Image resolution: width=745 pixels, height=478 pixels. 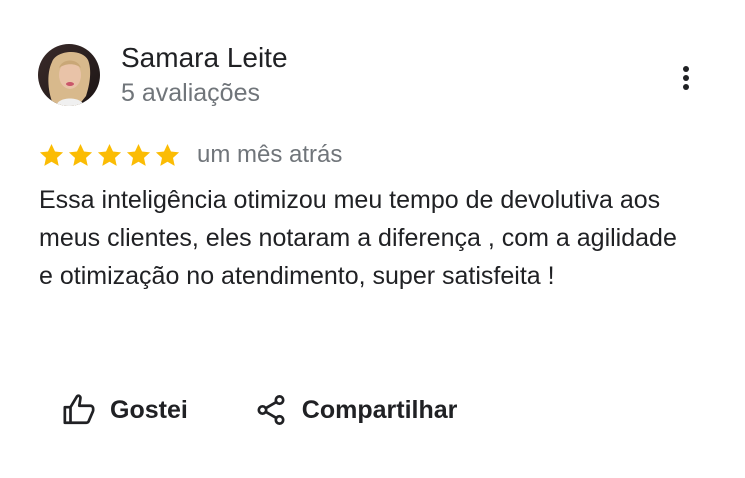 I want to click on share-icon, so click(x=271, y=410).